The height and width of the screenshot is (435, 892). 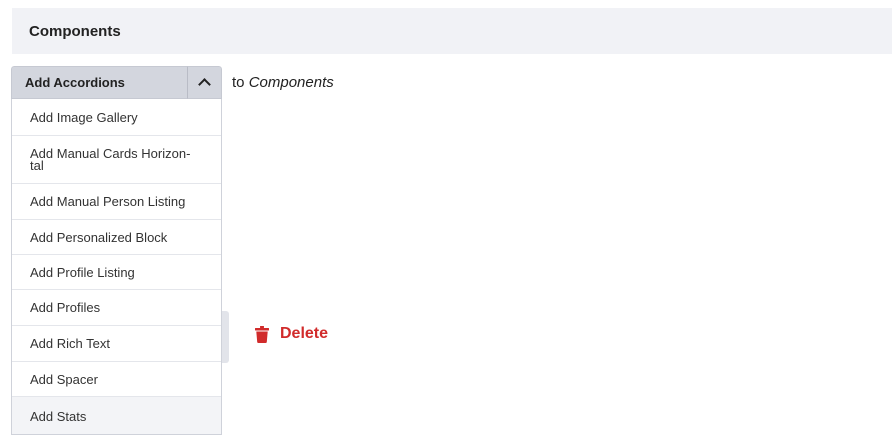 I want to click on menu-item-manual-person-listing: Add Manual Person Listing, so click(x=116, y=202).